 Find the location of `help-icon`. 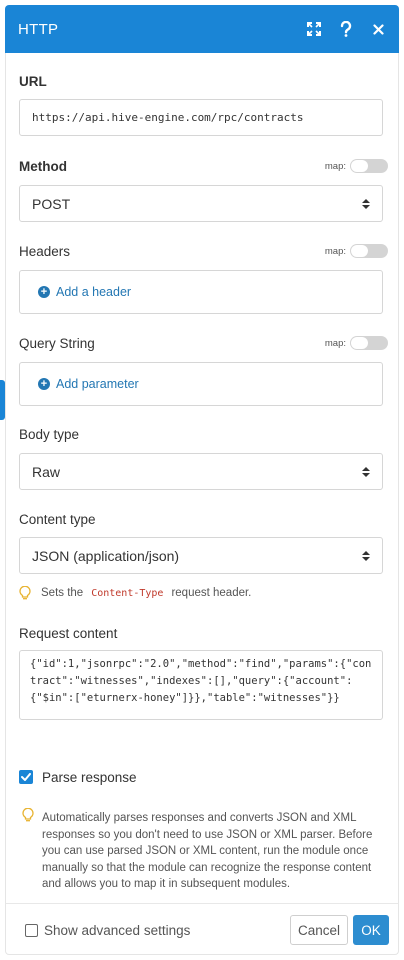

help-icon is located at coordinates (346, 29).